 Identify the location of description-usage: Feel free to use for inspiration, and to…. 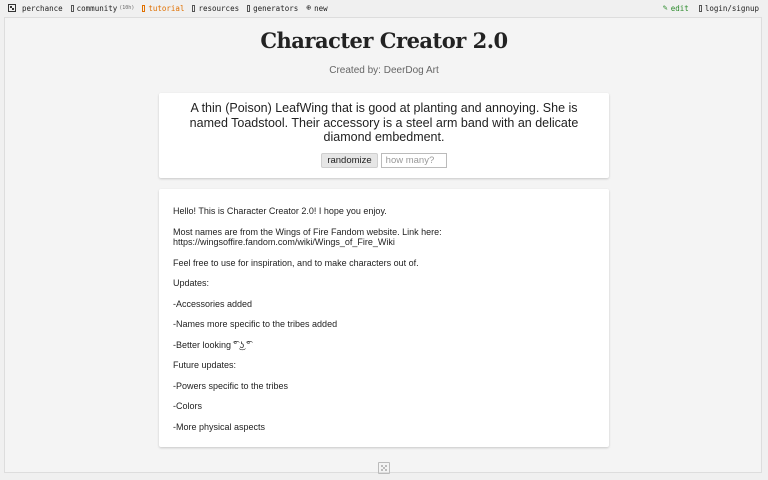
(296, 262).